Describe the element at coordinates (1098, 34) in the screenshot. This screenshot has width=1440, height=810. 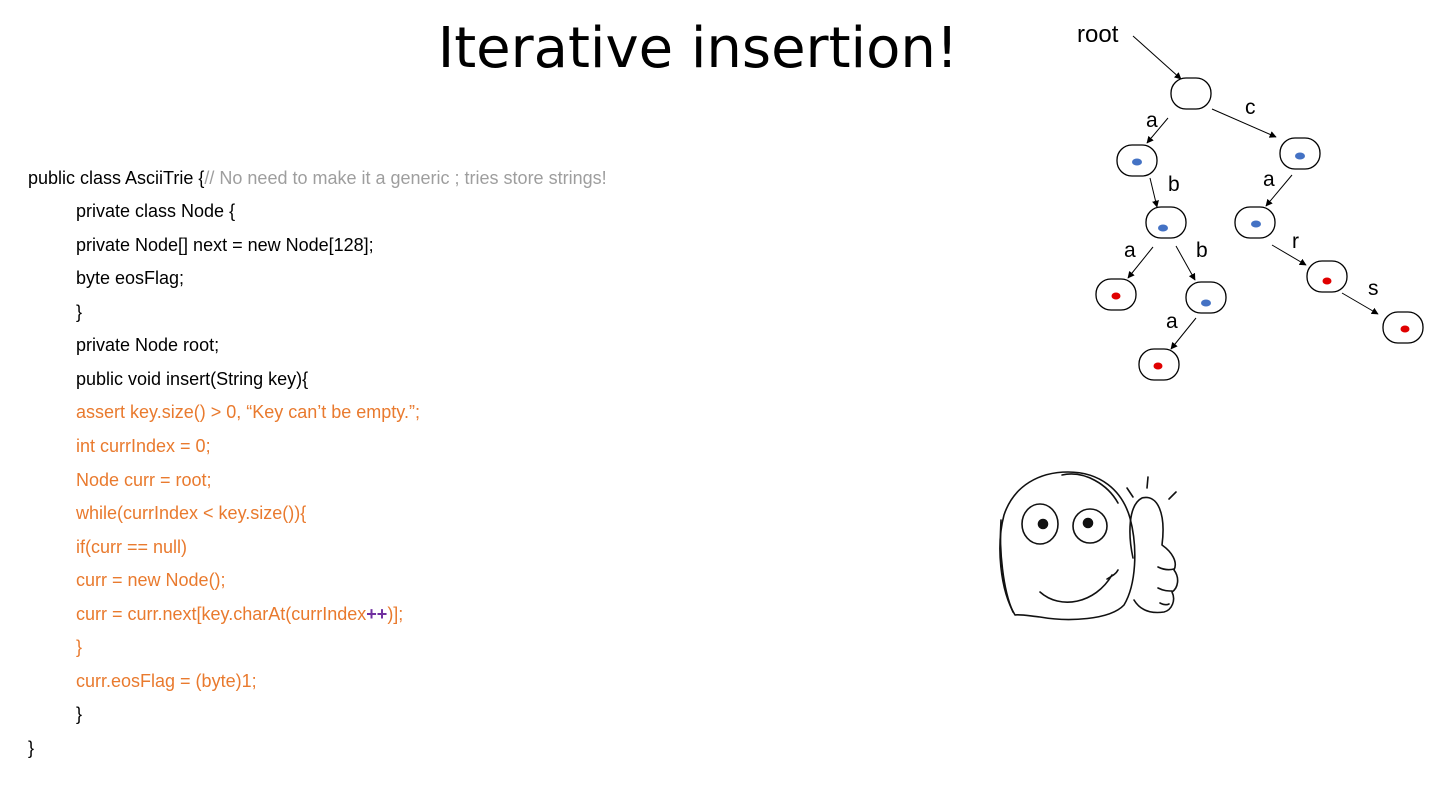
I see `root-label: root` at that location.